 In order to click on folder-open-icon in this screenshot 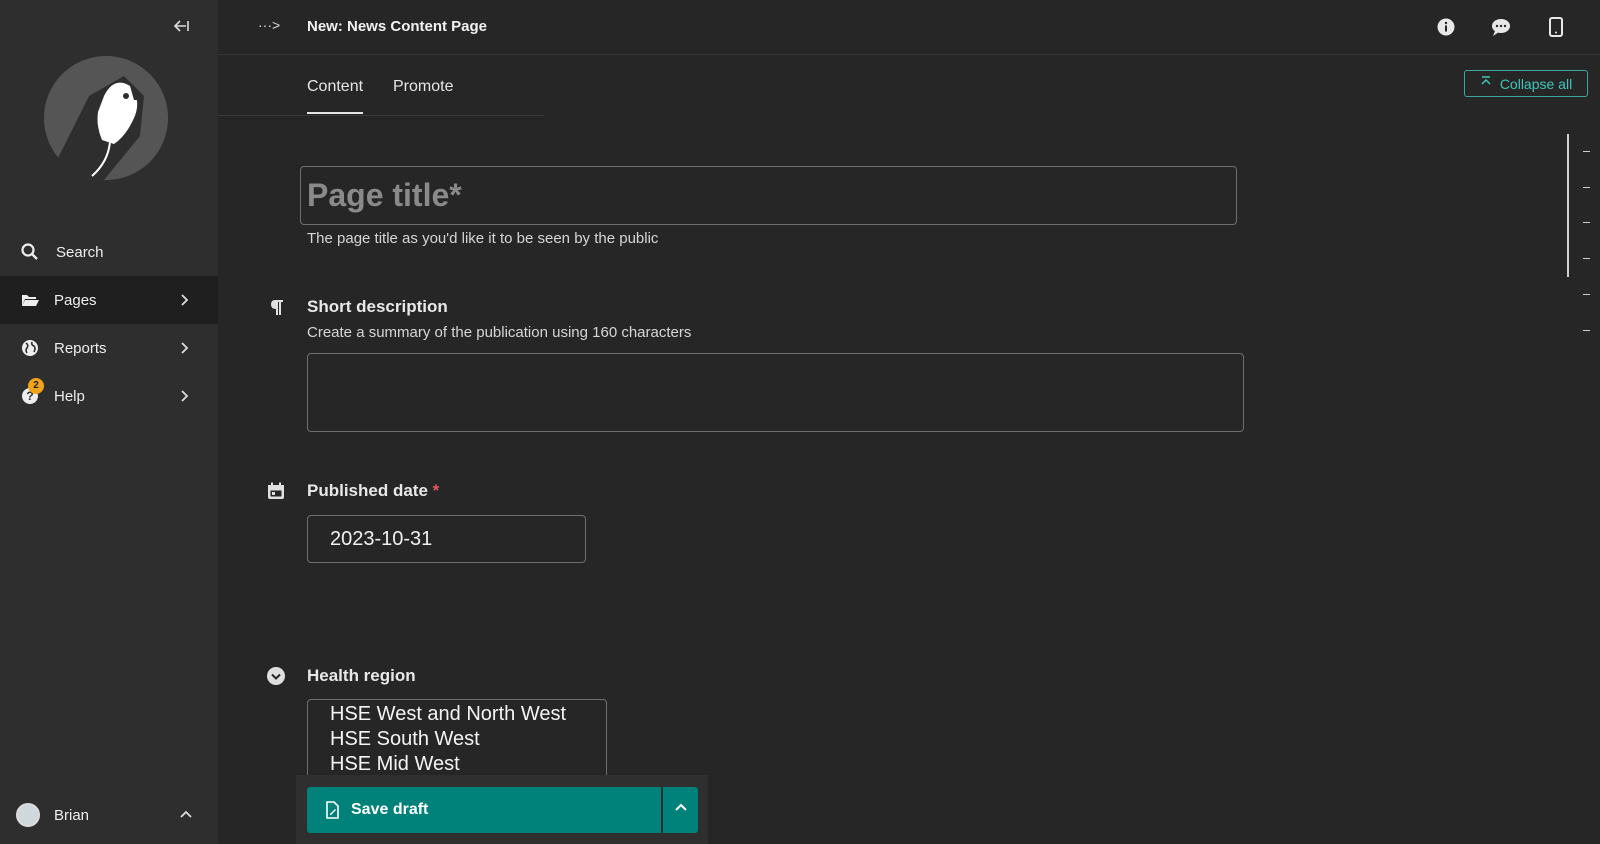, I will do `click(30, 300)`.